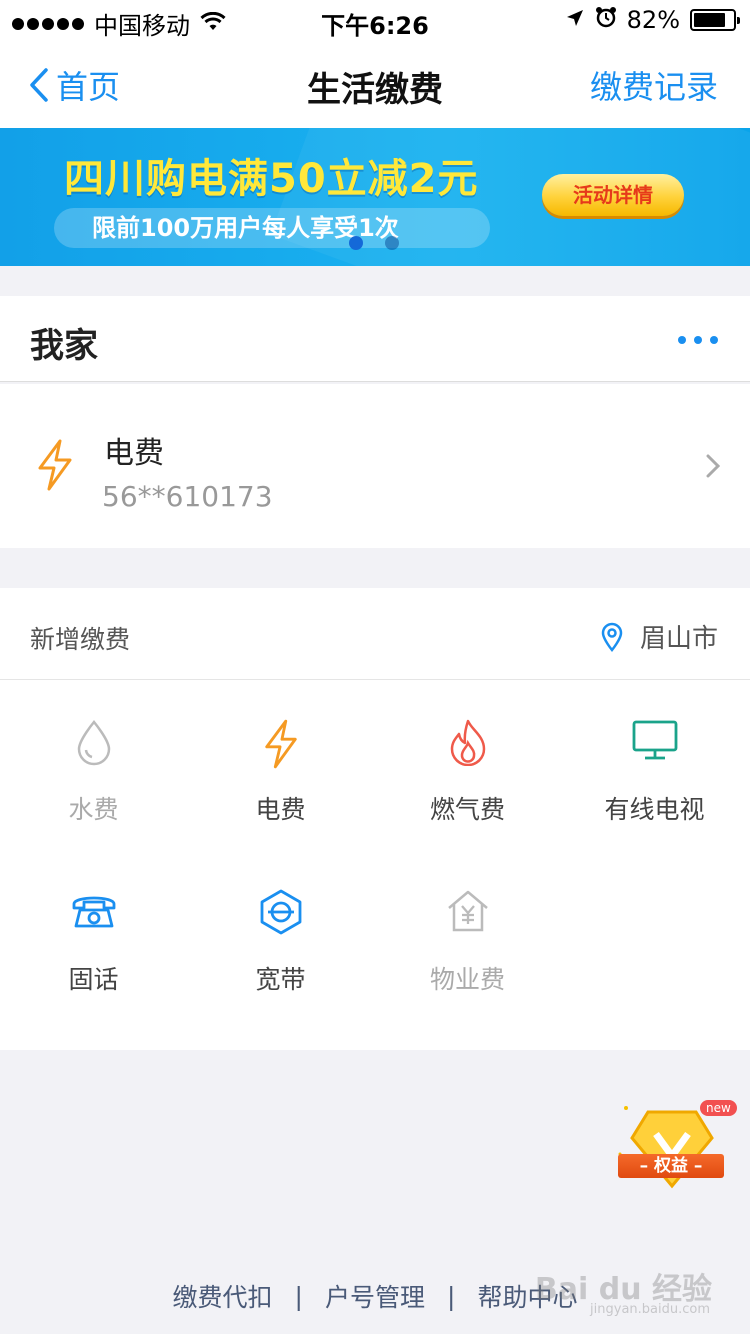  What do you see at coordinates (80, 639) in the screenshot?
I see `add-payment-title: 新增缴费` at bounding box center [80, 639].